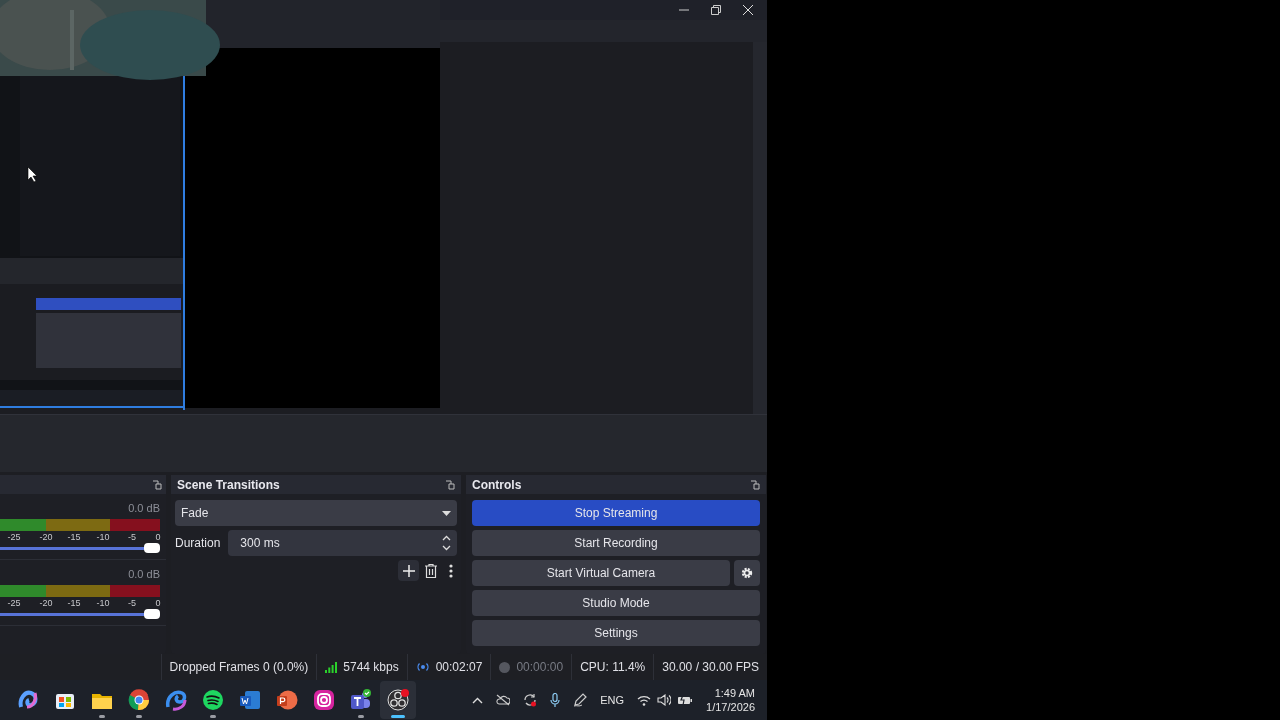  I want to click on close-icon, so click(748, 10).